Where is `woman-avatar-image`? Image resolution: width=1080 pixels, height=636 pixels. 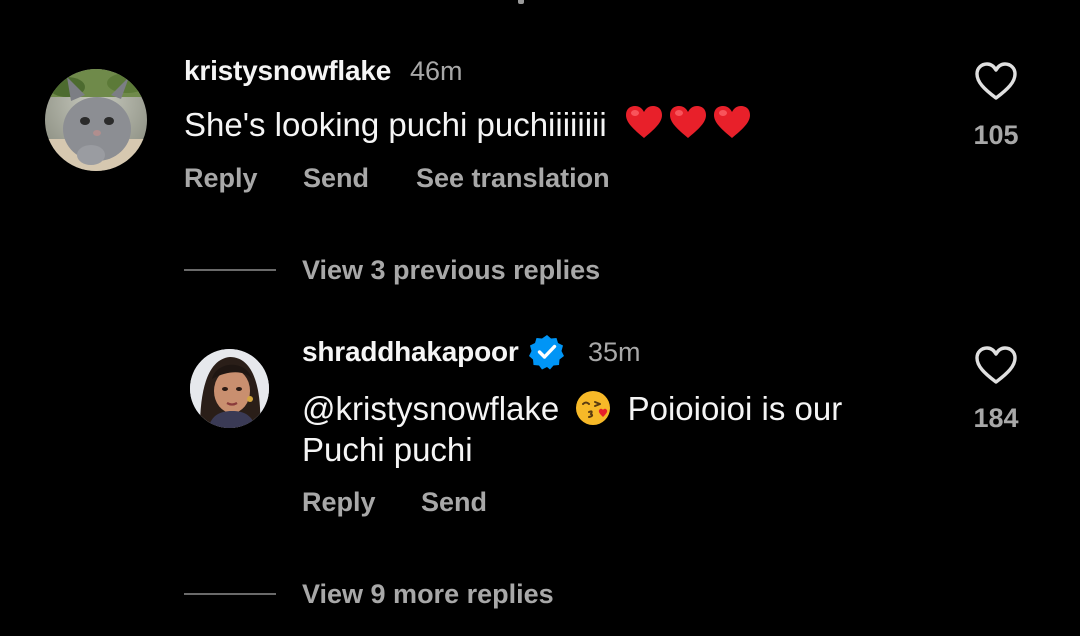
woman-avatar-image is located at coordinates (229, 388).